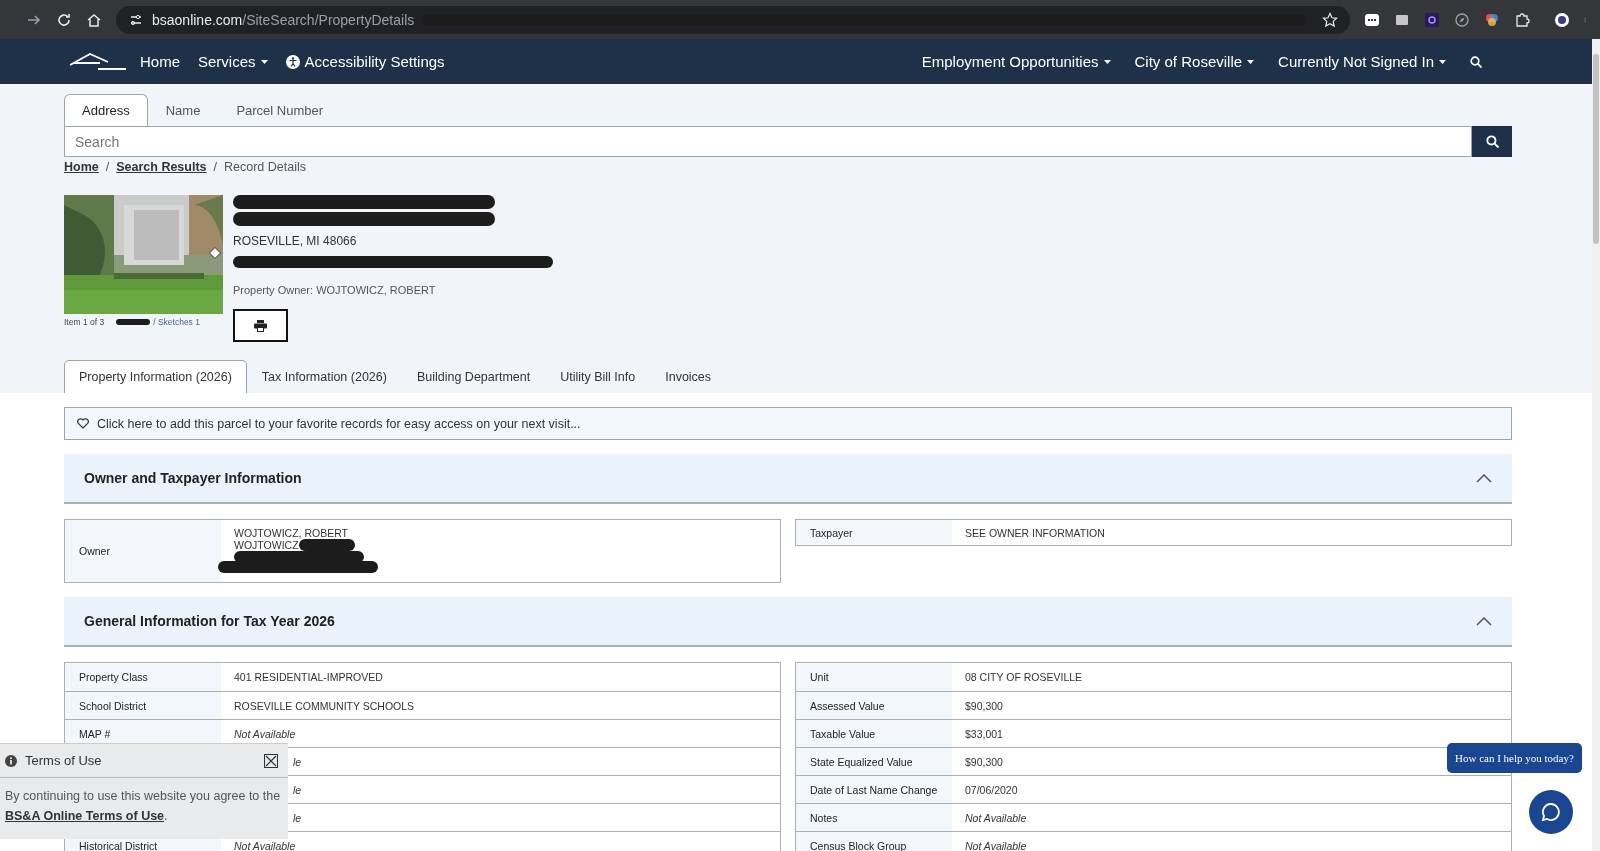 The width and height of the screenshot is (1600, 851). Describe the element at coordinates (215, 253) in the screenshot. I see `diamond-icon` at that location.